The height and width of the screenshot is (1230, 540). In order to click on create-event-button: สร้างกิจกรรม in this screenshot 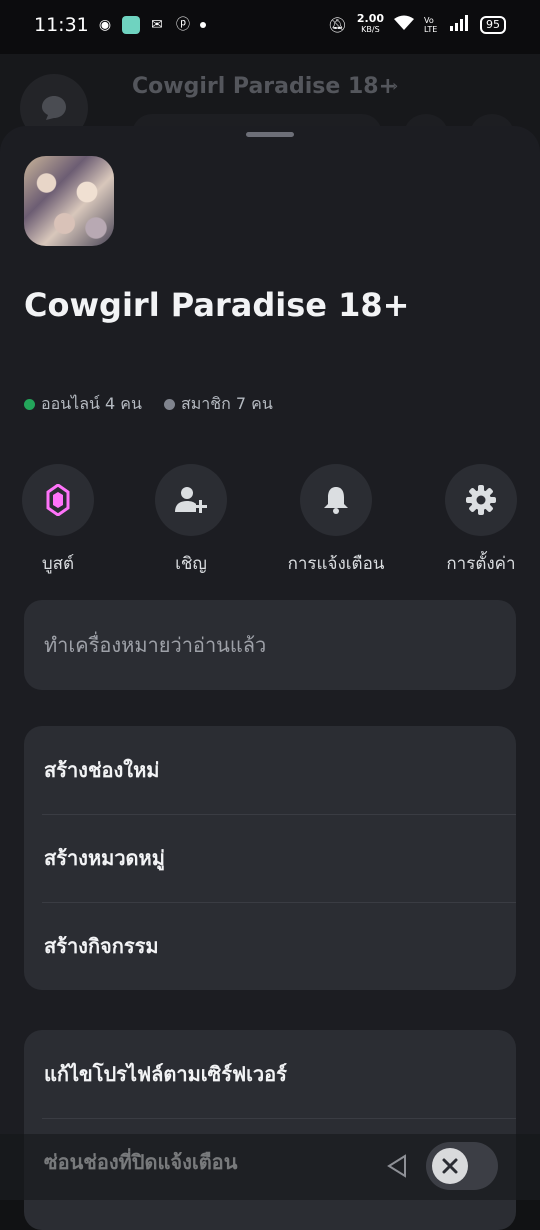, I will do `click(270, 946)`.